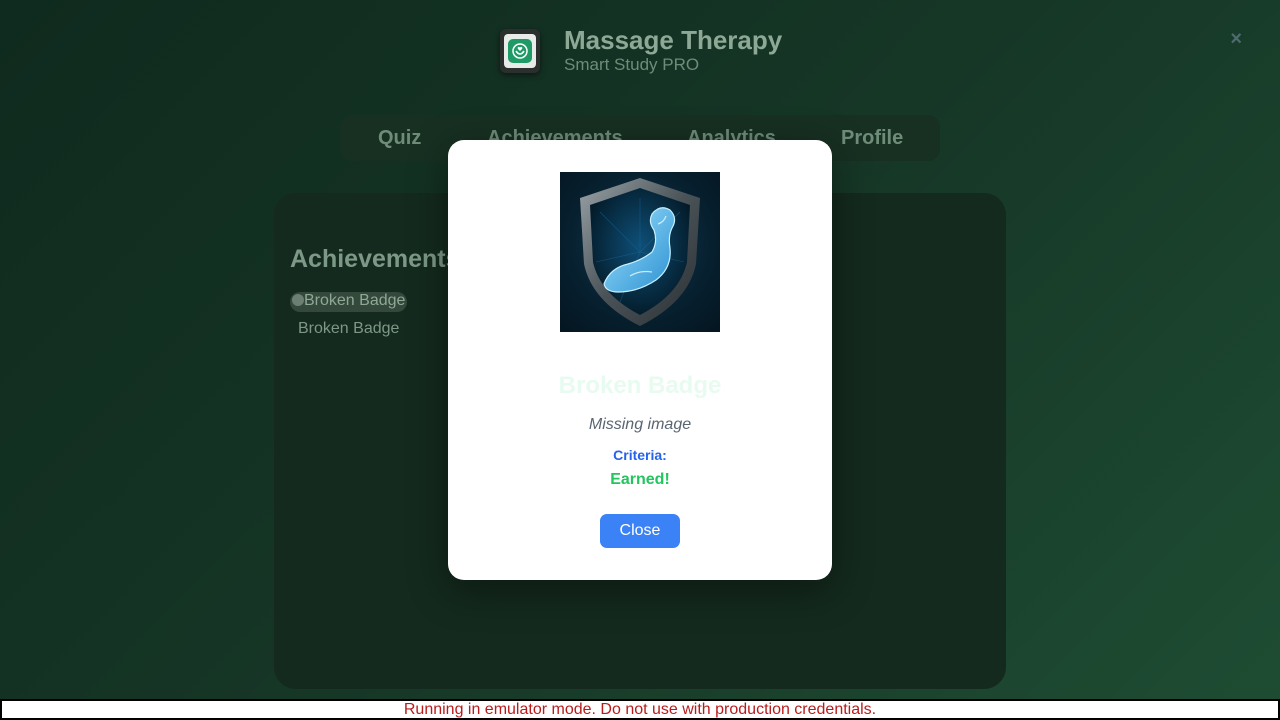 The height and width of the screenshot is (720, 1280). What do you see at coordinates (872, 138) in the screenshot?
I see `tab-profile: Profile` at bounding box center [872, 138].